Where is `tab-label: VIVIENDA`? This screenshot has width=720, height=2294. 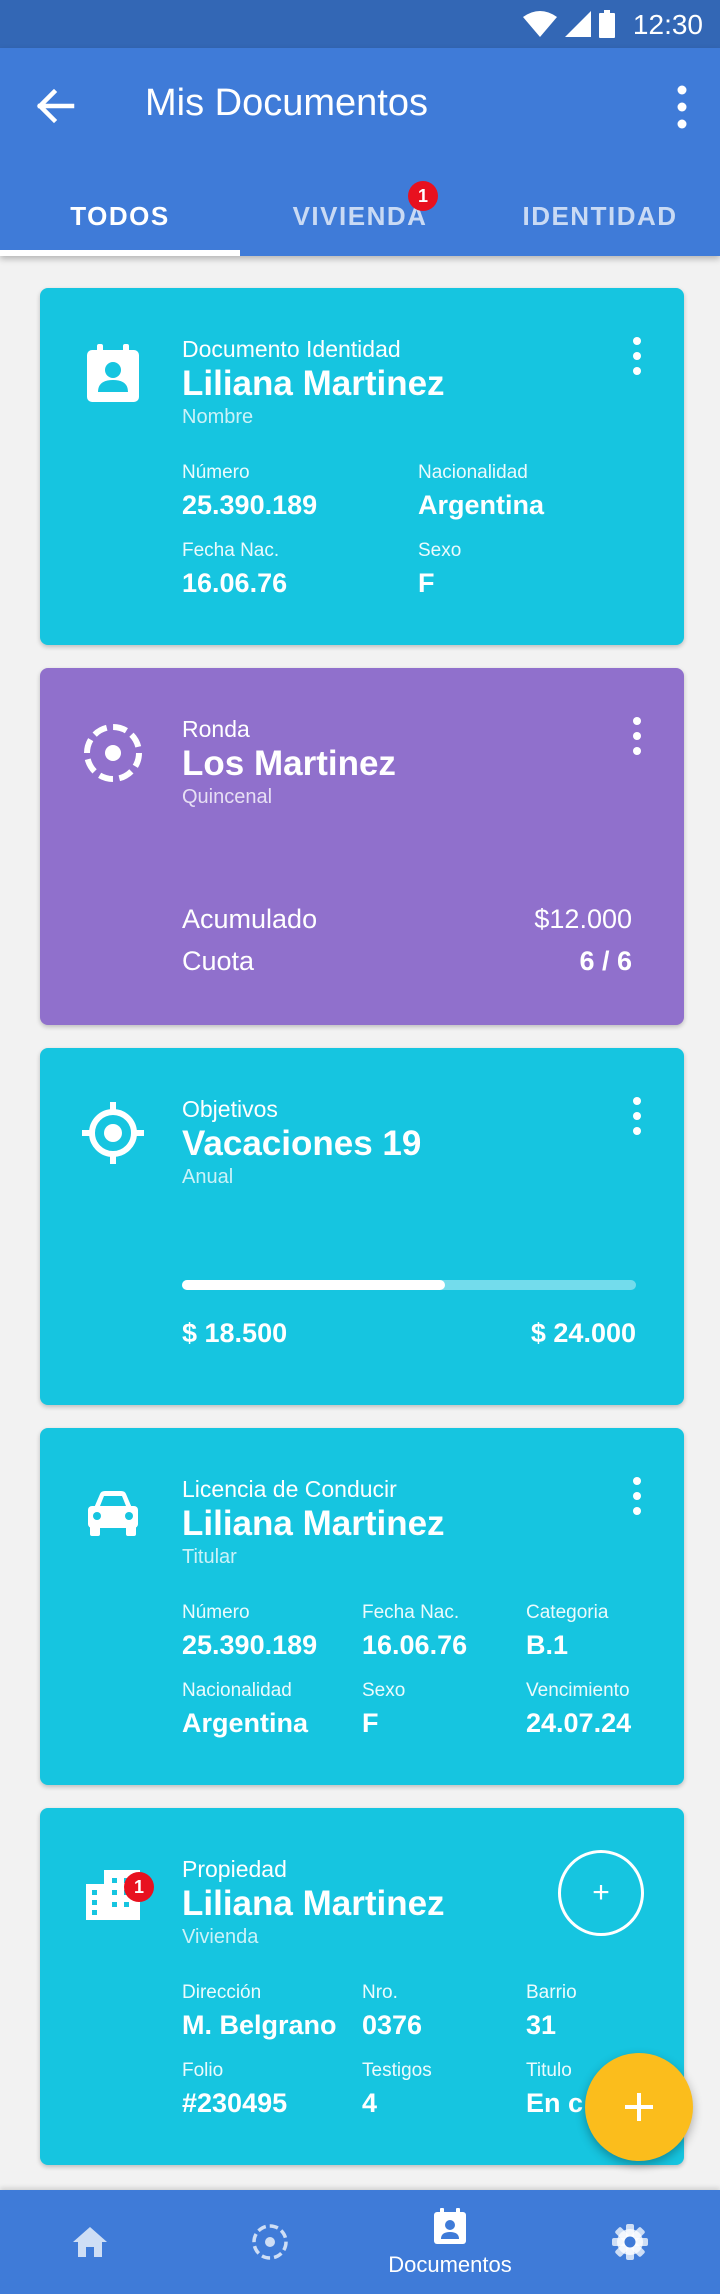
tab-label: VIVIENDA is located at coordinates (360, 215).